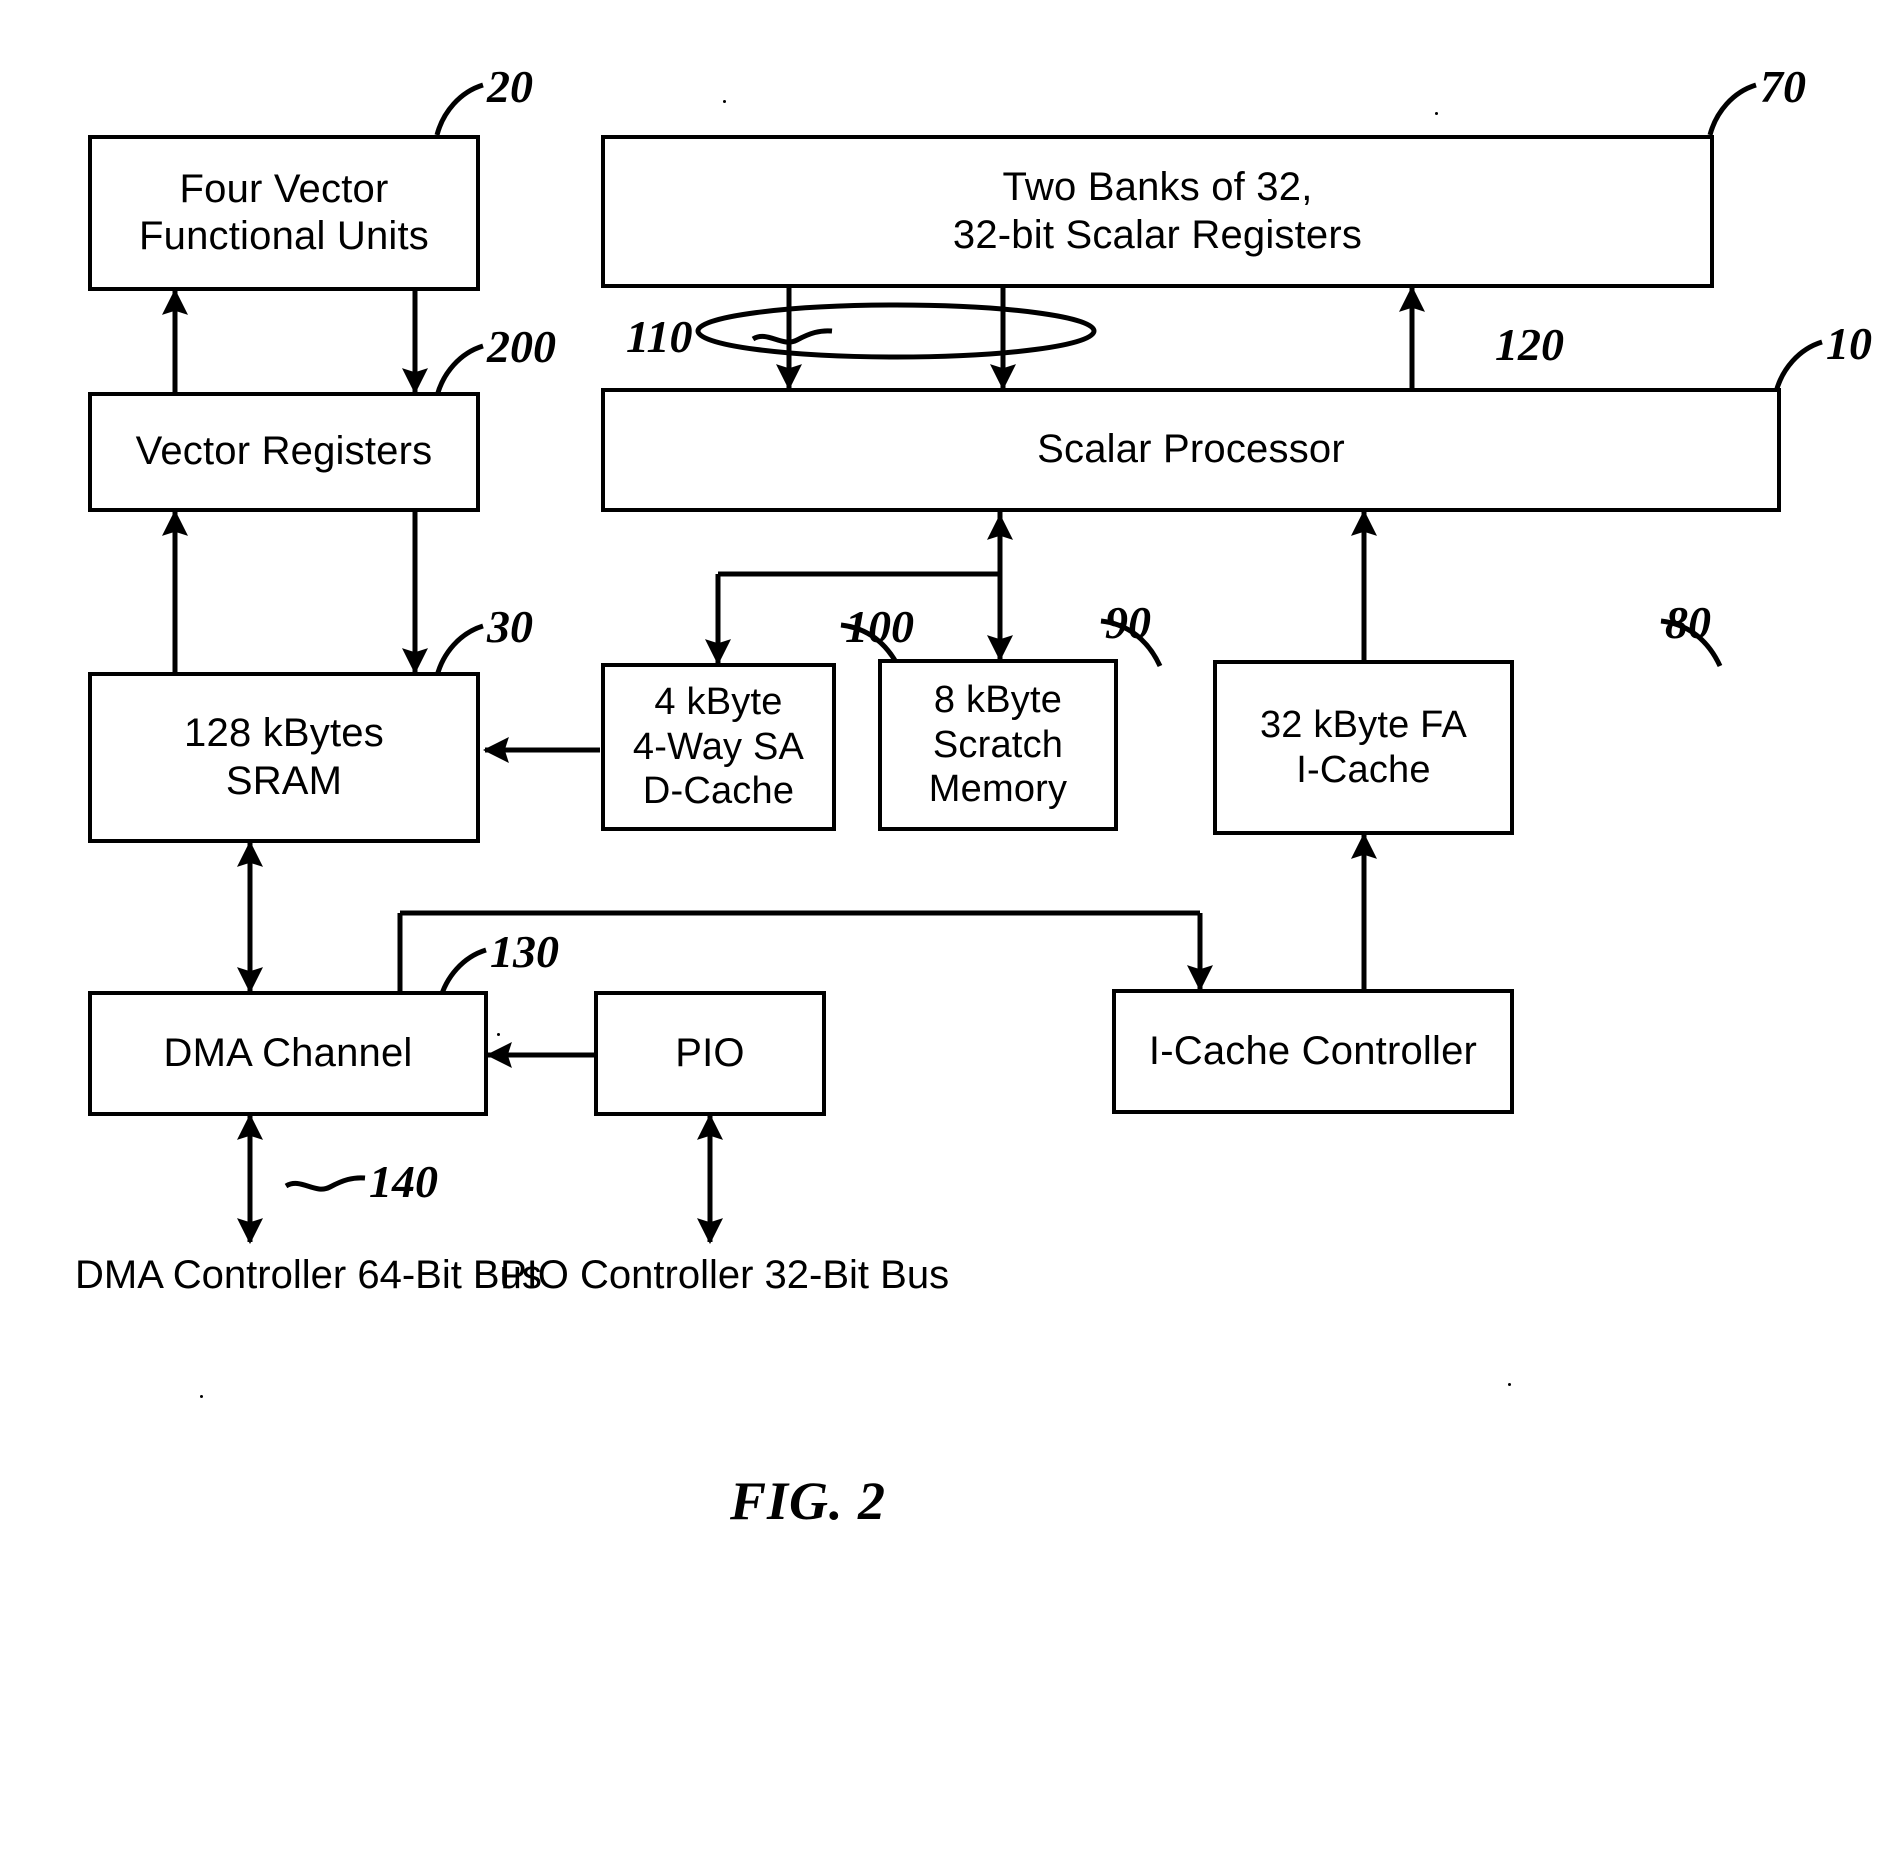 The height and width of the screenshot is (1859, 1886). Describe the element at coordinates (718, 791) in the screenshot. I see `block-label-line: D-Cache` at that location.